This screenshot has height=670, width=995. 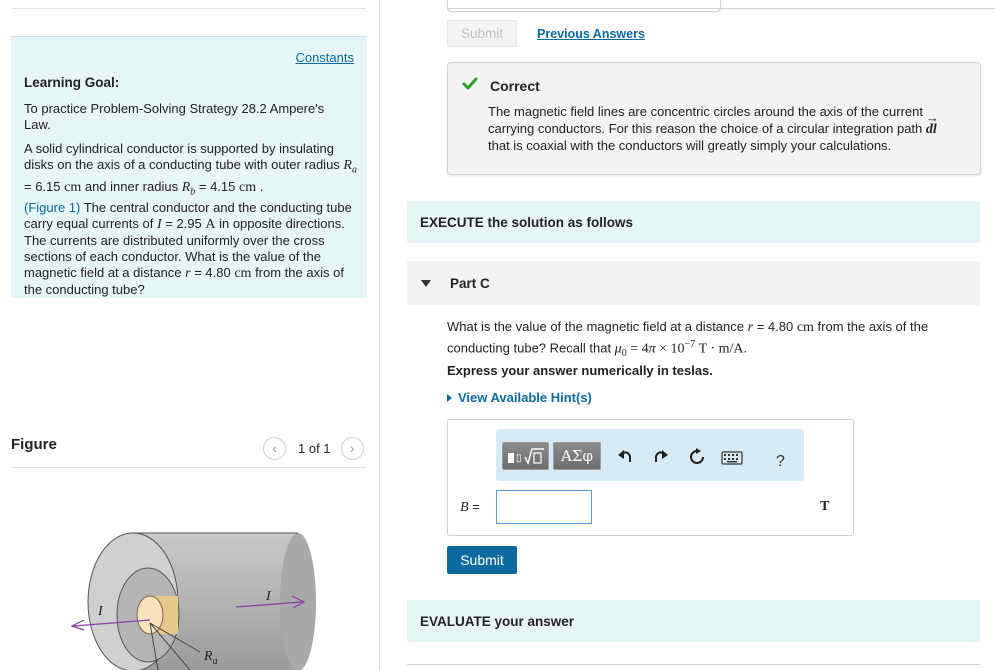 I want to click on mu-equals: = 4, so click(x=637, y=349).